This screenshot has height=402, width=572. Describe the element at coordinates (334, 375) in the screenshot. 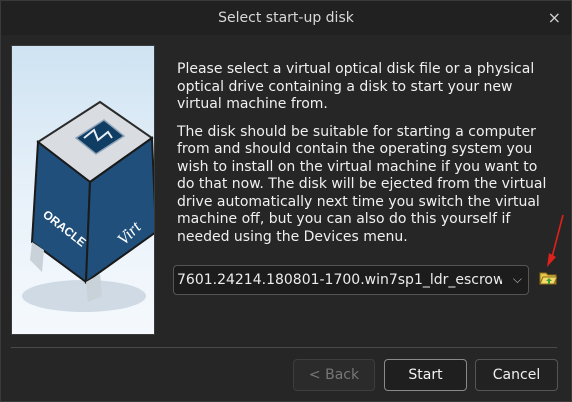

I see `back-button: < Back` at that location.